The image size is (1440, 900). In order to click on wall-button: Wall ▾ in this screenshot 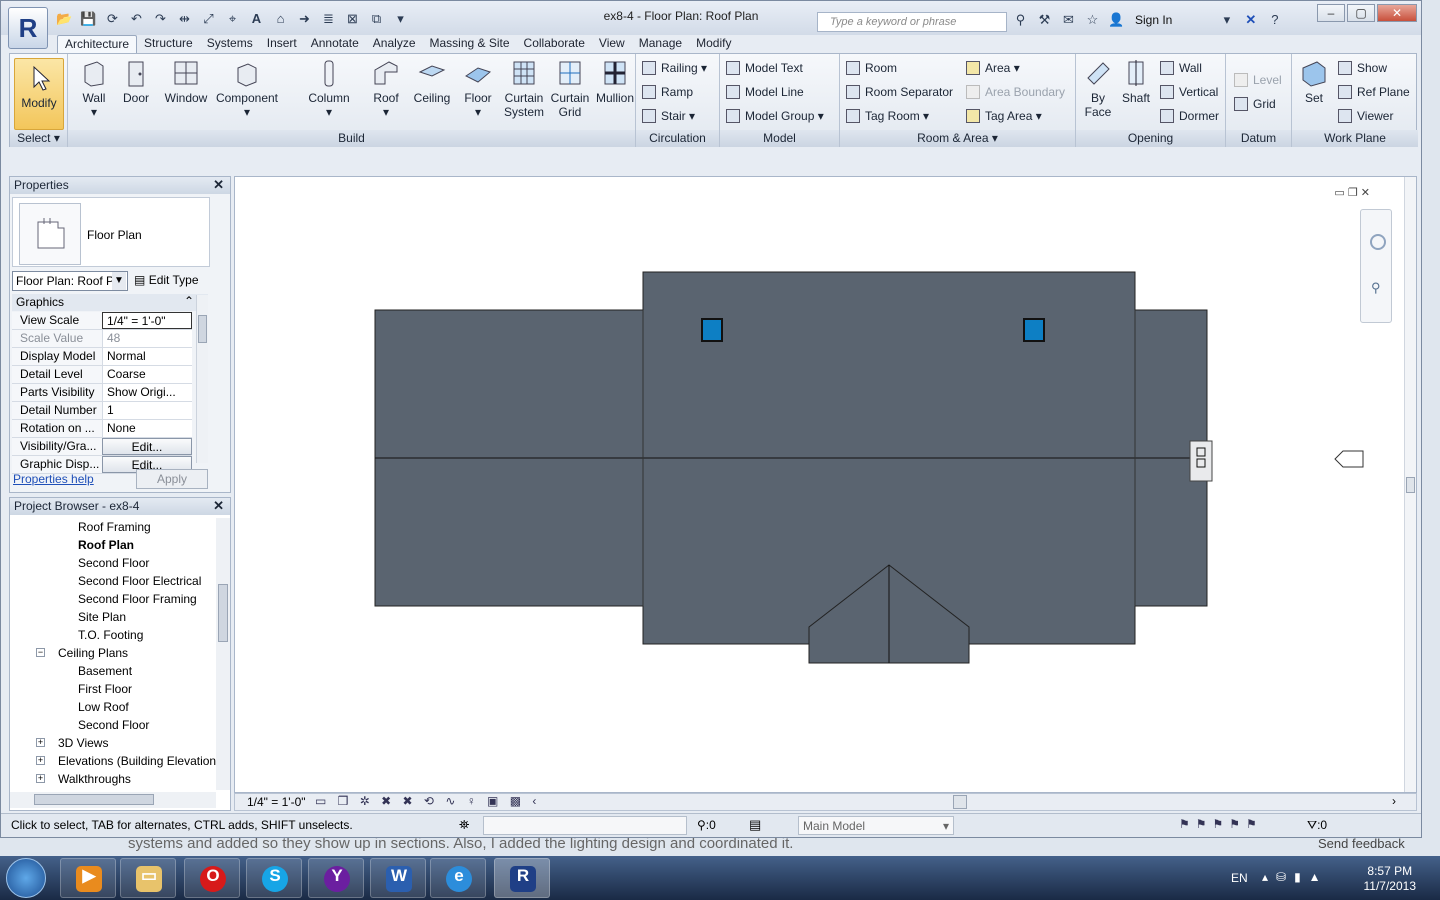, I will do `click(94, 88)`.